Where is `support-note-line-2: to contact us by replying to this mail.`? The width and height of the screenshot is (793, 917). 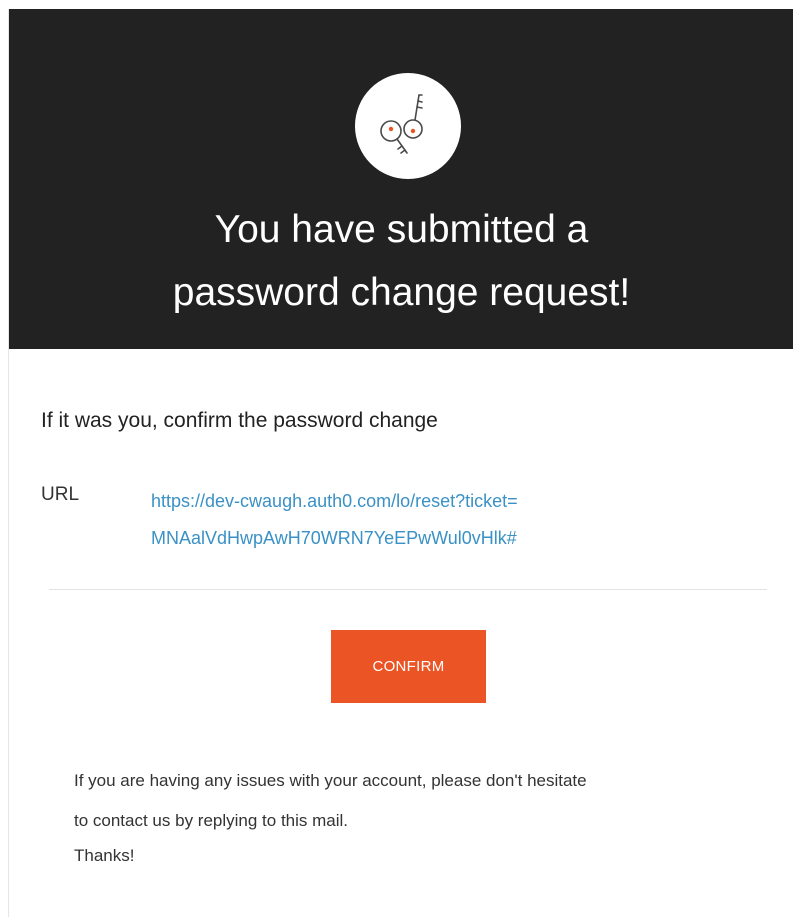 support-note-line-2: to contact us by replying to this mail. is located at coordinates (211, 820).